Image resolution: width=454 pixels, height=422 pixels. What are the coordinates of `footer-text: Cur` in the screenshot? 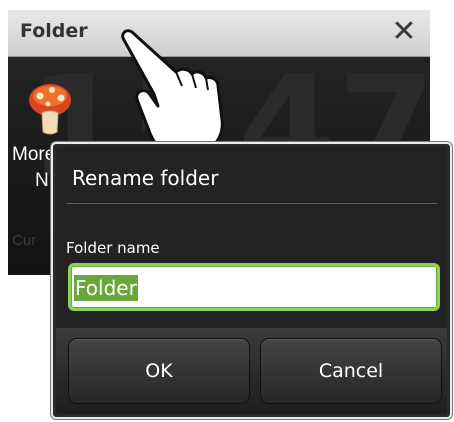 It's located at (24, 240).